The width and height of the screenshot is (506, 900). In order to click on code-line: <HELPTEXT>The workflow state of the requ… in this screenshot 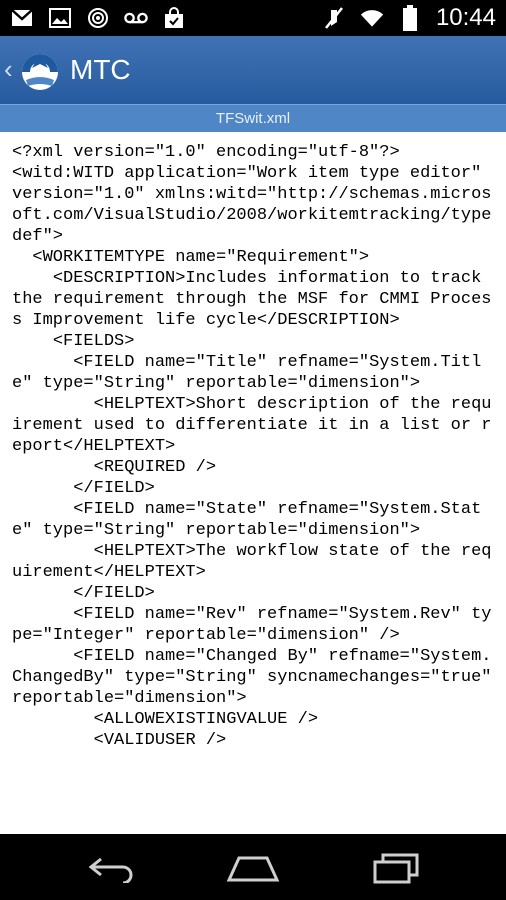, I will do `click(252, 562)`.